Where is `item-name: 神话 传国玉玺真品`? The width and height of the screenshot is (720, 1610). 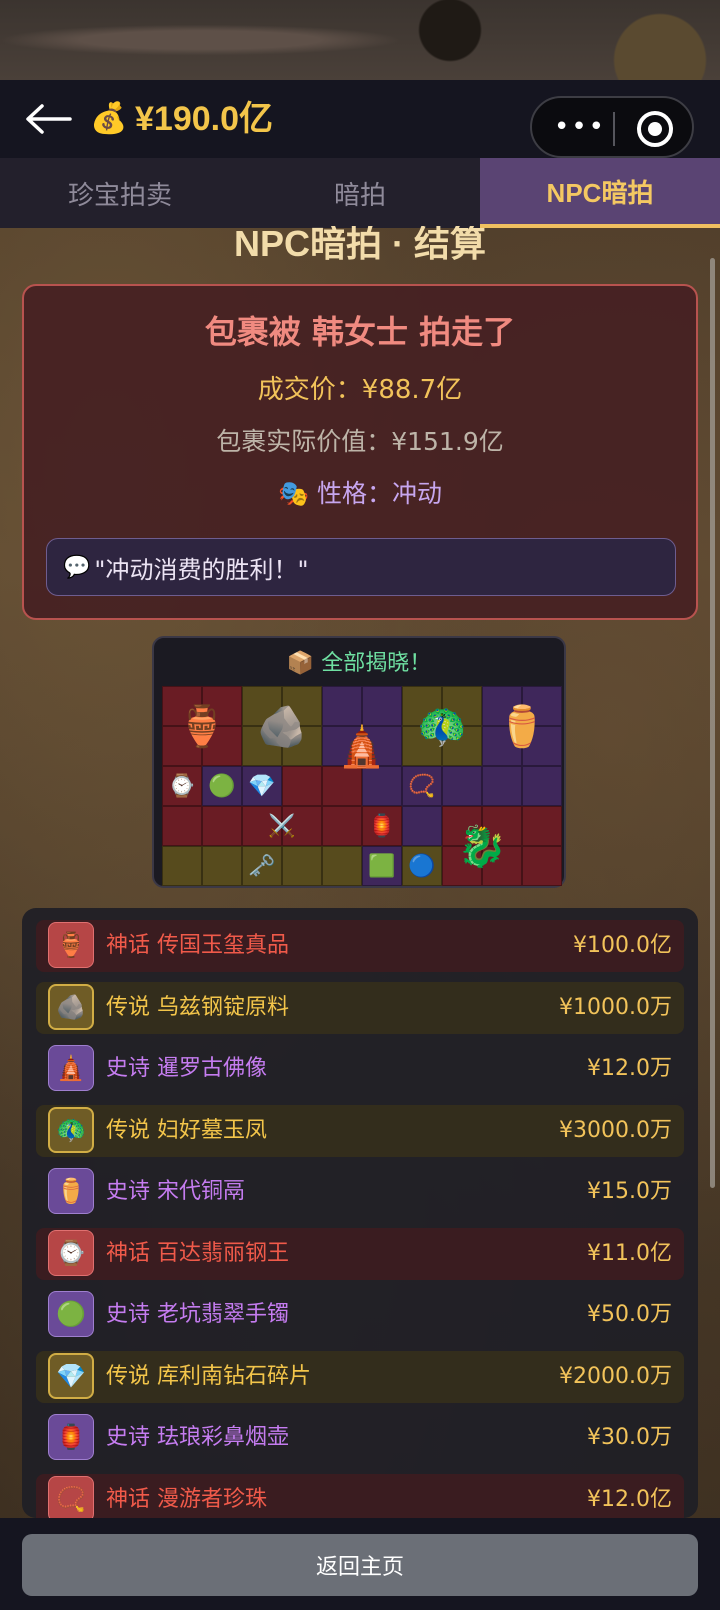
item-name: 神话 传国玉玺真品 is located at coordinates (197, 946).